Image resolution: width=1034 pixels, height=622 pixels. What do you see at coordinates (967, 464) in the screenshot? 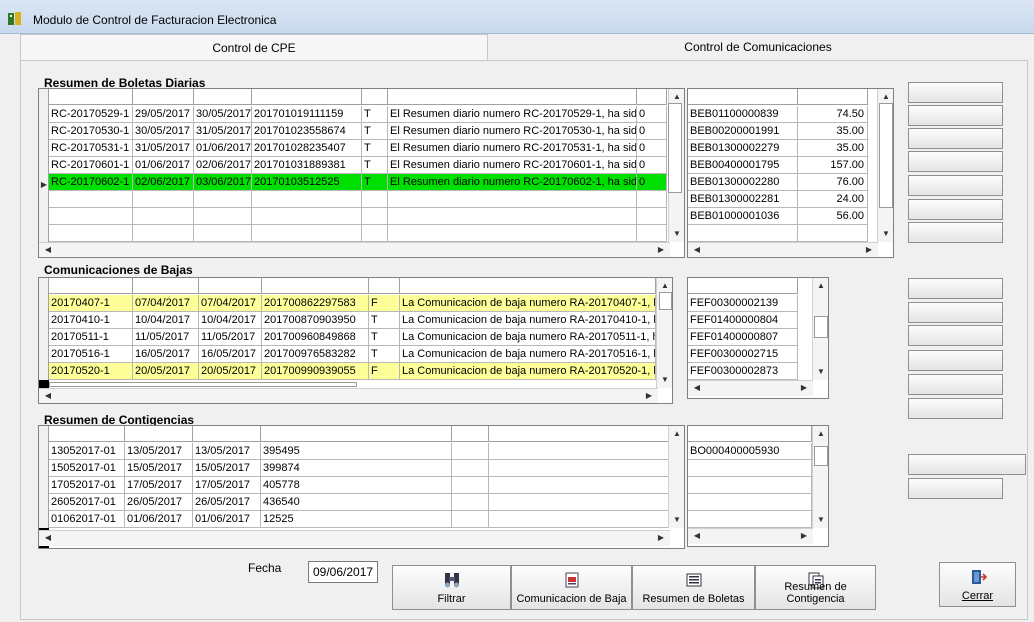
I see `verif-res-contigencia-button` at bounding box center [967, 464].